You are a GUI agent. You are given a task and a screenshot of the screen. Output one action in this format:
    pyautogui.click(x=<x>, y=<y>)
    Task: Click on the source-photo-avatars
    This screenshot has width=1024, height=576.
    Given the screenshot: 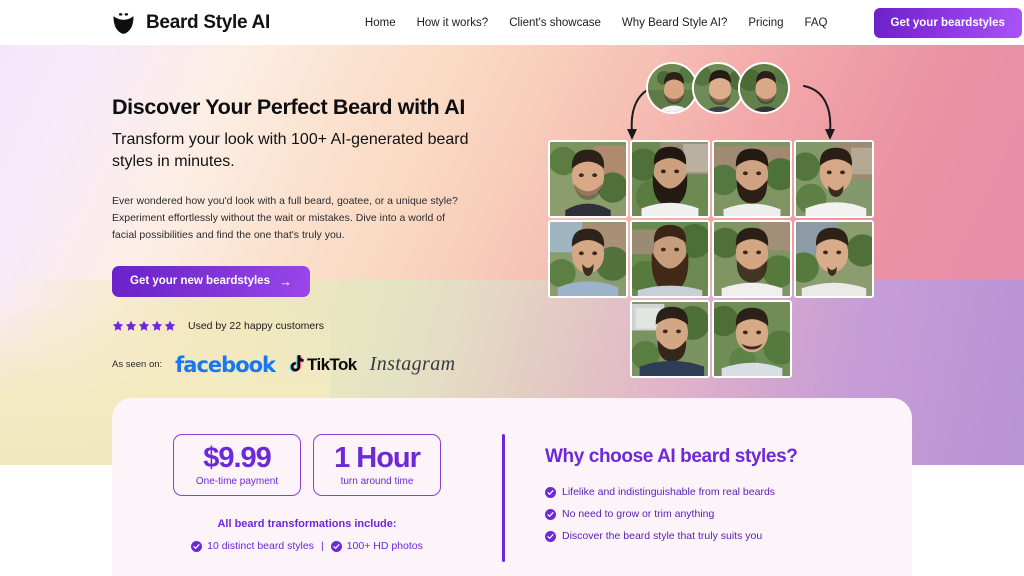 What is the action you would take?
    pyautogui.click(x=718, y=88)
    